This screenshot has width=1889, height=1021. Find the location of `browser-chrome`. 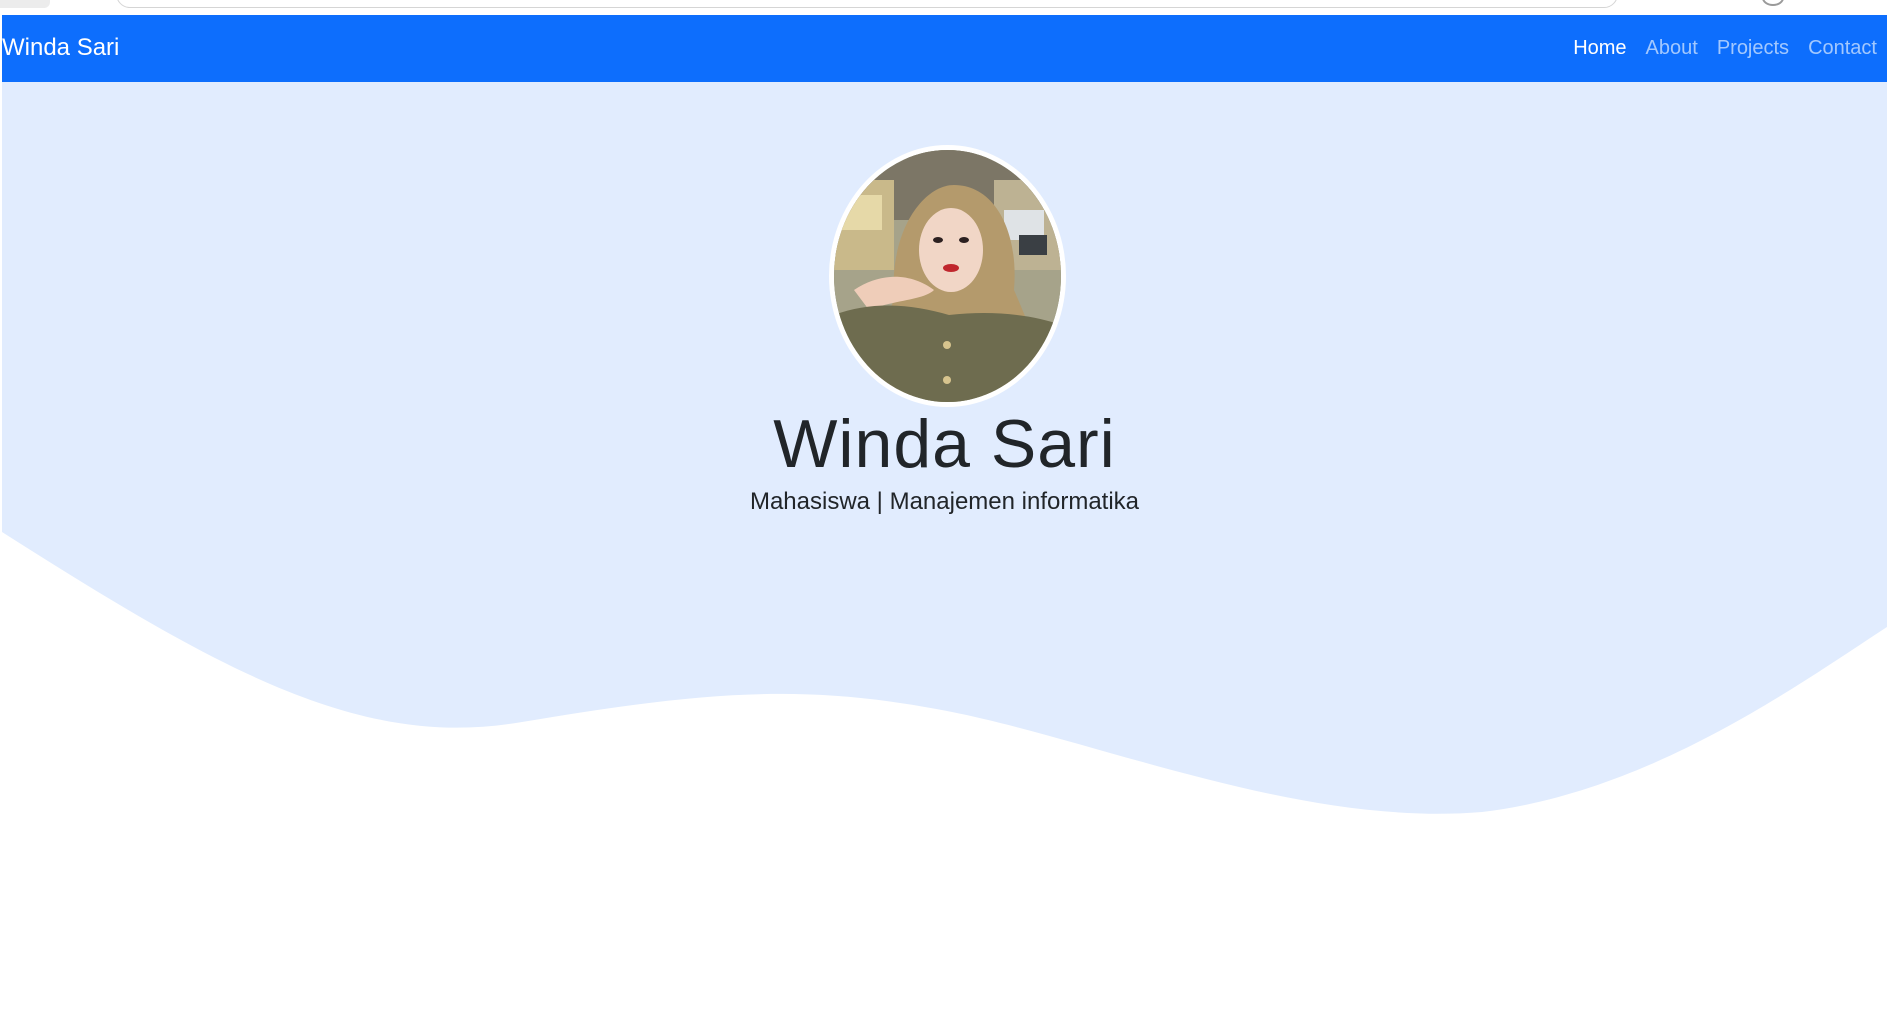

browser-chrome is located at coordinates (944, 7).